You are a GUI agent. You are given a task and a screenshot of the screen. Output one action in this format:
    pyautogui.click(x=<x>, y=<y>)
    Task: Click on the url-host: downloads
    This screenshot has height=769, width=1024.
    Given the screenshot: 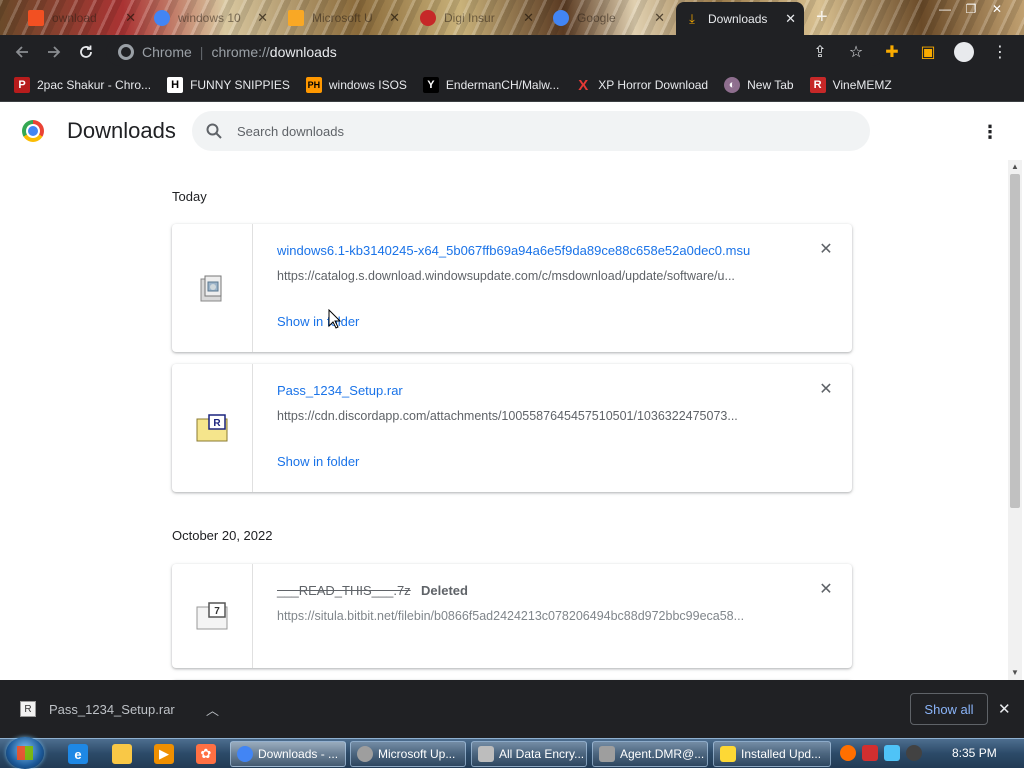 What is the action you would take?
    pyautogui.click(x=303, y=52)
    